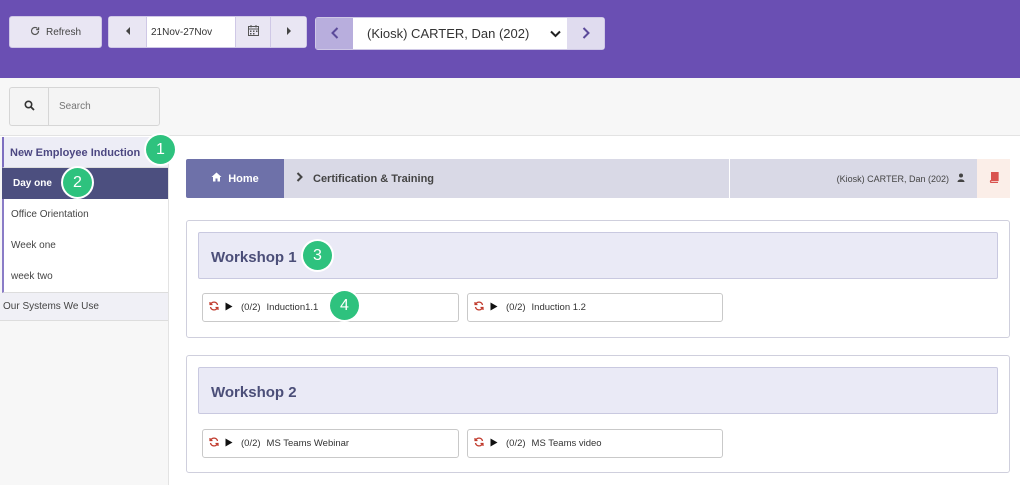 The width and height of the screenshot is (1020, 485). I want to click on breadcrumb-user-label: (Kiosk) CARTER, Dan (202), so click(892, 178).